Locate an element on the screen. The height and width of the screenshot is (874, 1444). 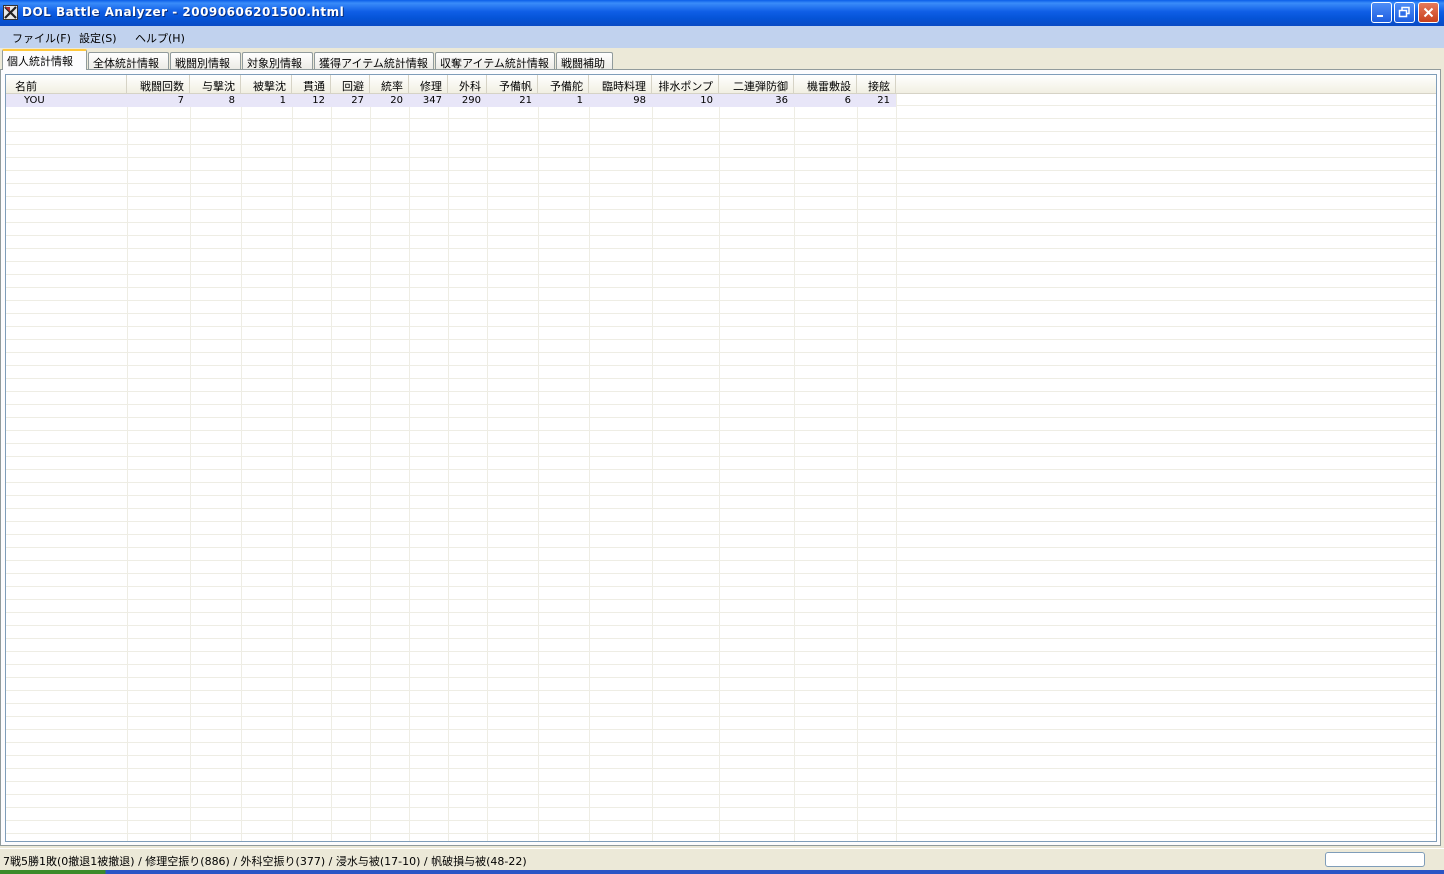
col-header-command: 統率 is located at coordinates (389, 84).